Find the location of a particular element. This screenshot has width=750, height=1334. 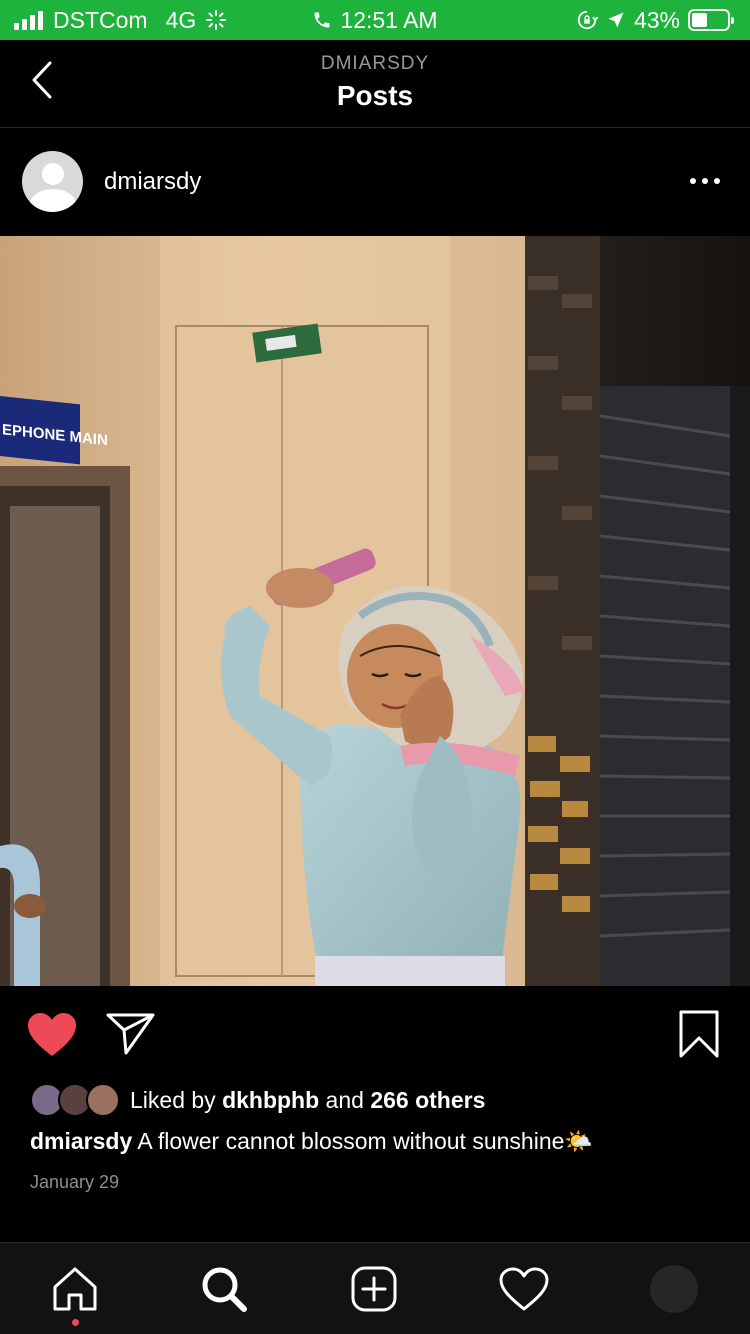

save-button is located at coordinates (699, 1036).